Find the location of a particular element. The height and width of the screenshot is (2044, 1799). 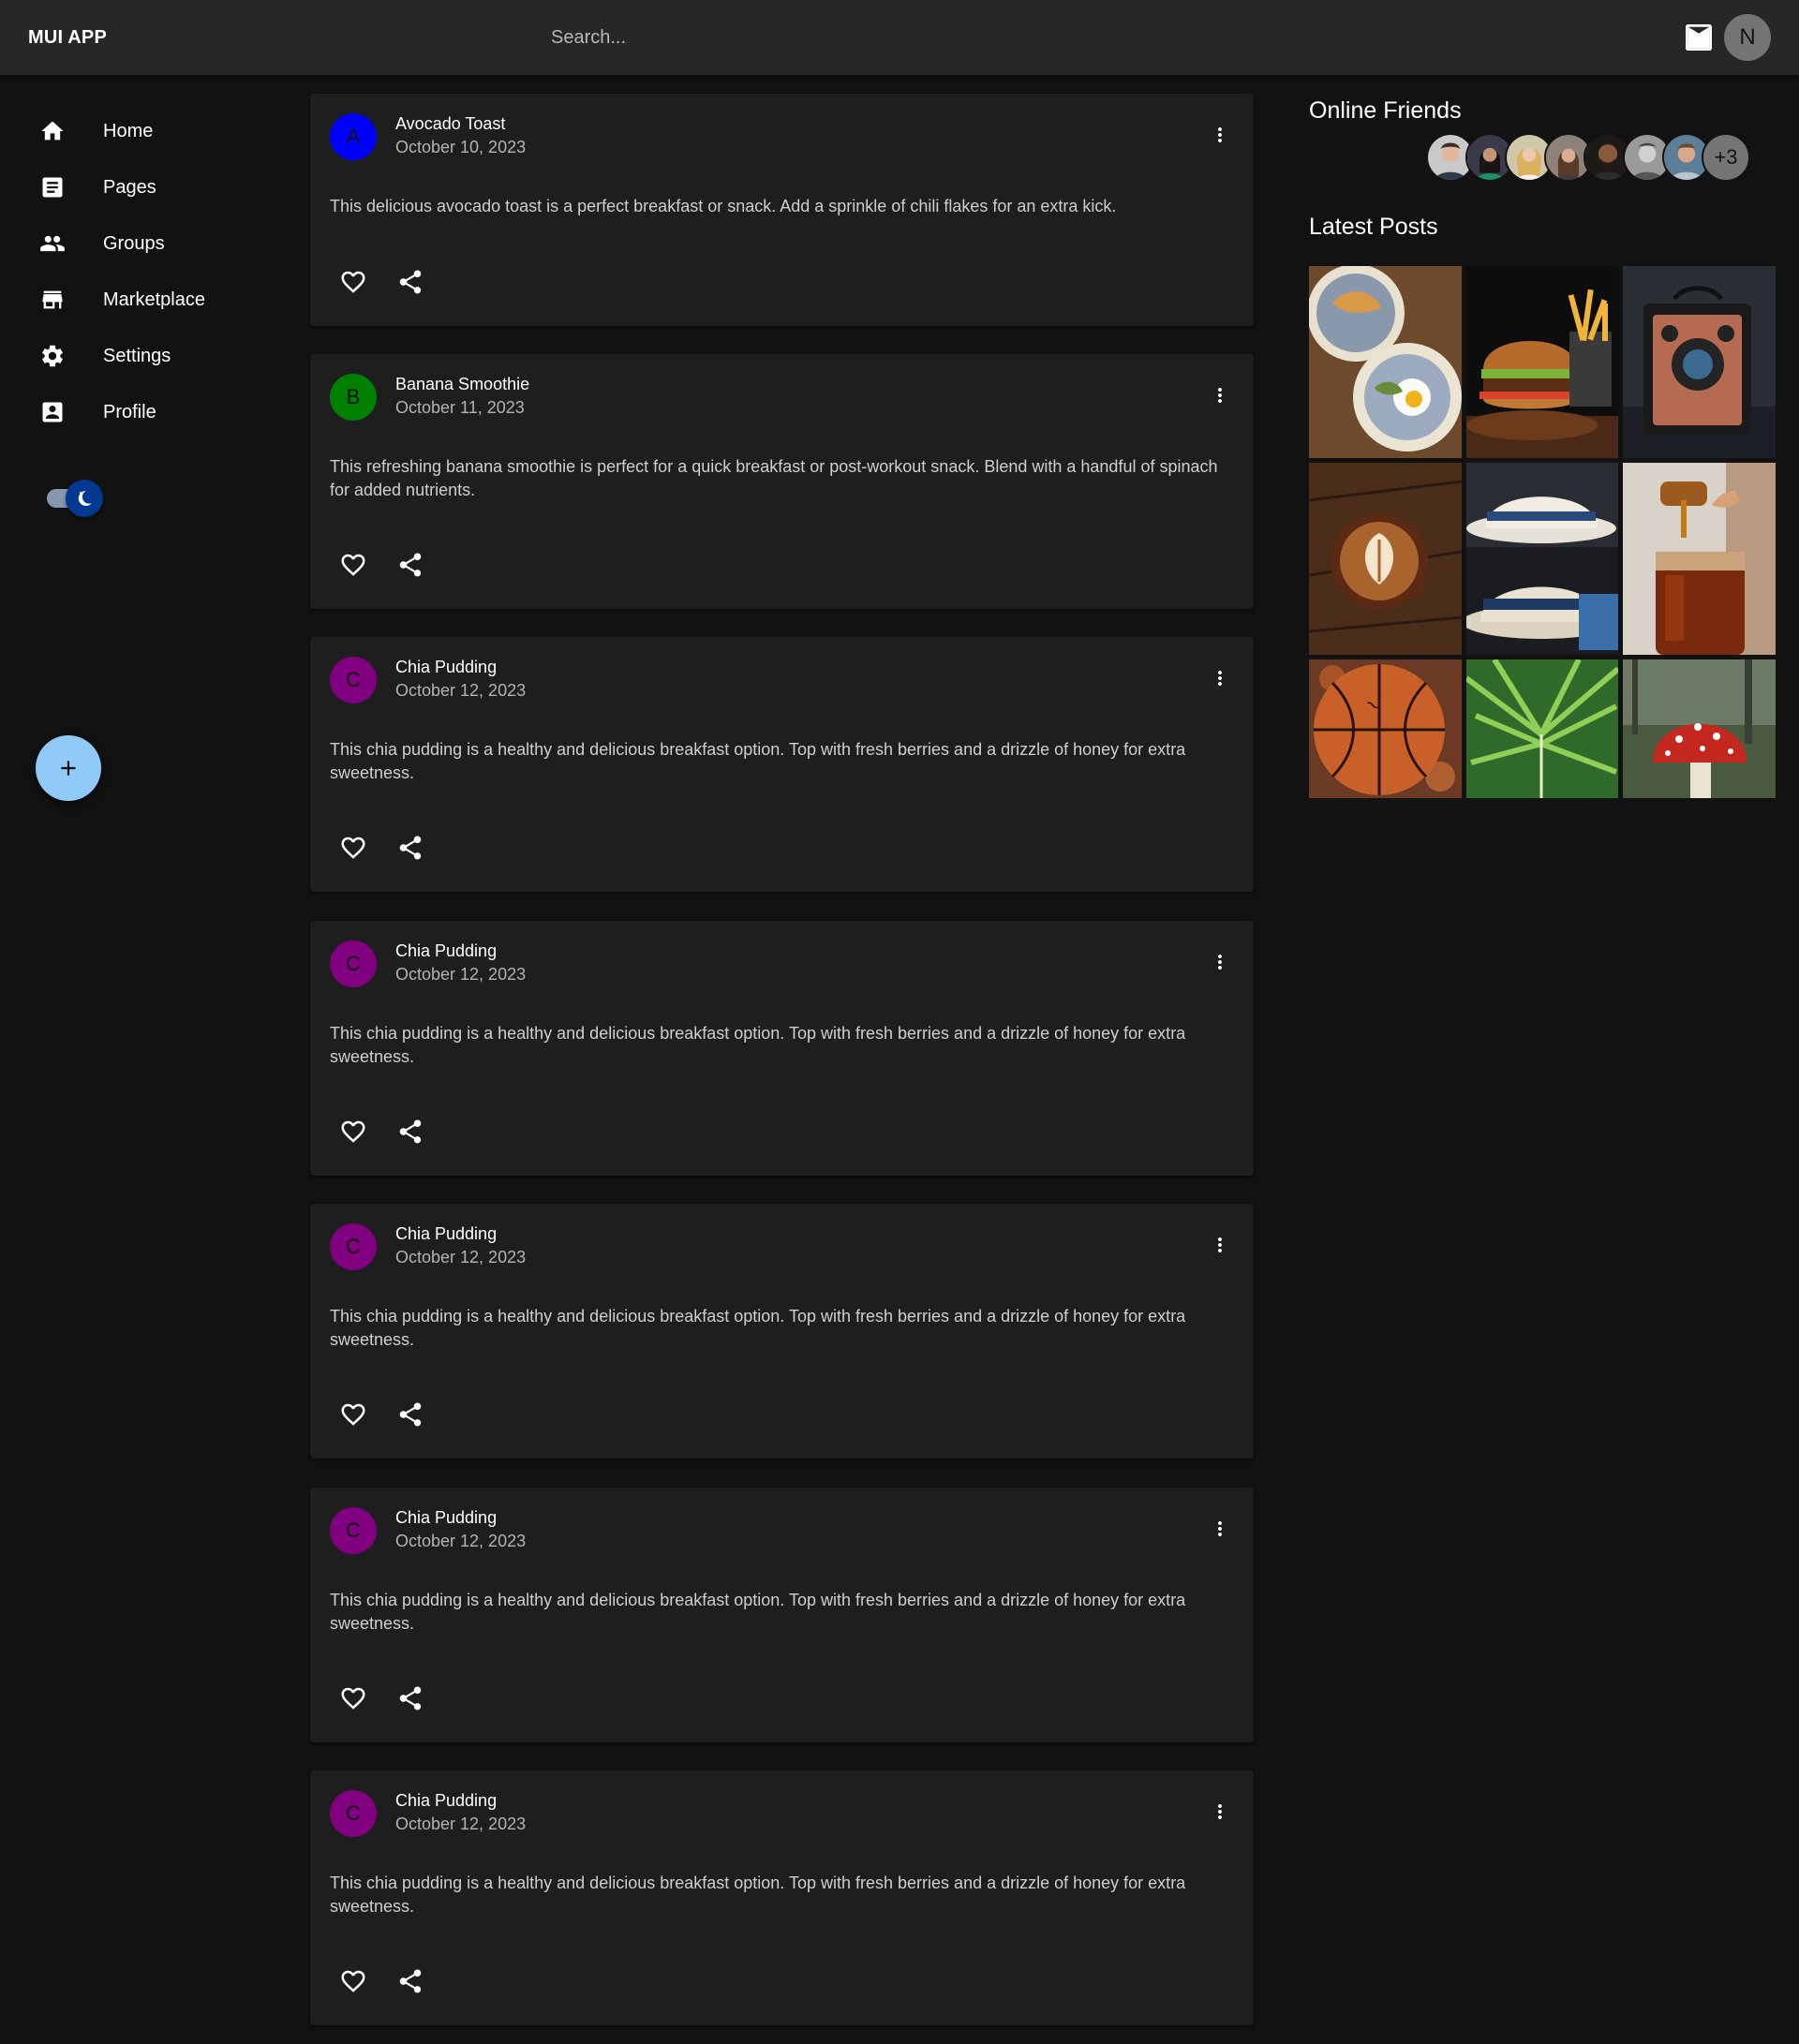

sidebar-item-label: Groups is located at coordinates (134, 243).